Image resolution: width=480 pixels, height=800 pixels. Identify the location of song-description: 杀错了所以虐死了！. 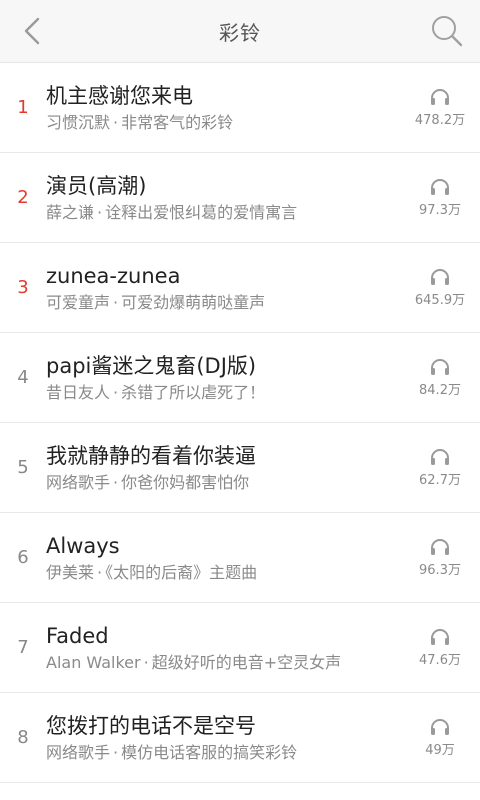
(193, 392).